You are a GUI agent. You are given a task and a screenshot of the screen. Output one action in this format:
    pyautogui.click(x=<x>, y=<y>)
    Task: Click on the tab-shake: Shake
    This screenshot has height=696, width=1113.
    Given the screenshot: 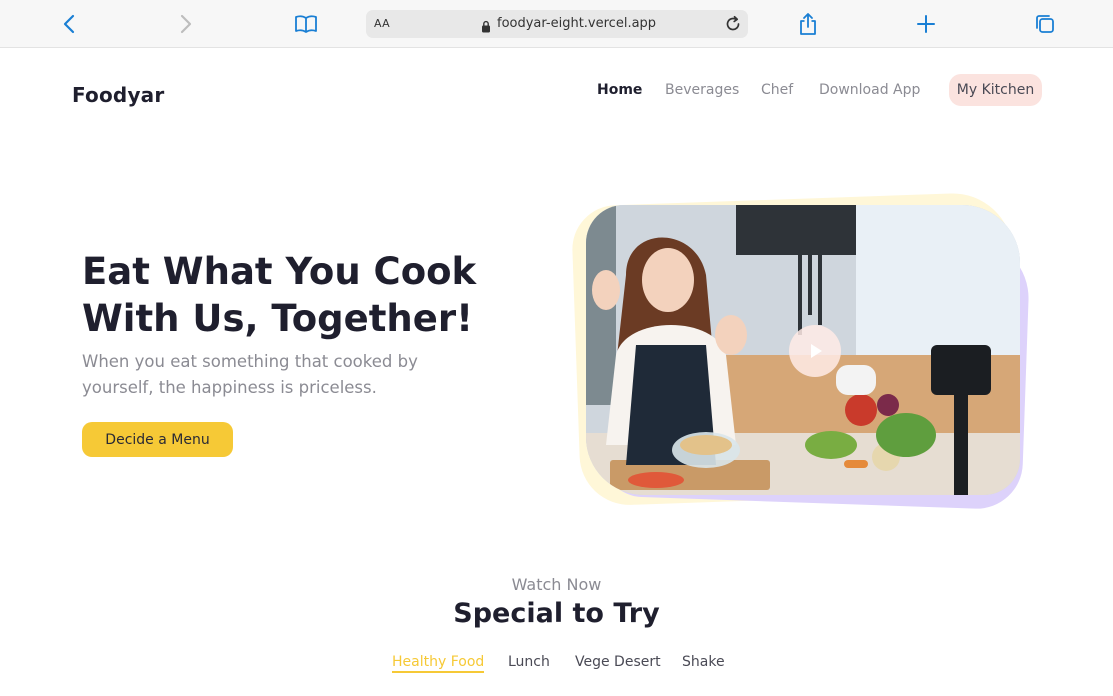 What is the action you would take?
    pyautogui.click(x=703, y=662)
    